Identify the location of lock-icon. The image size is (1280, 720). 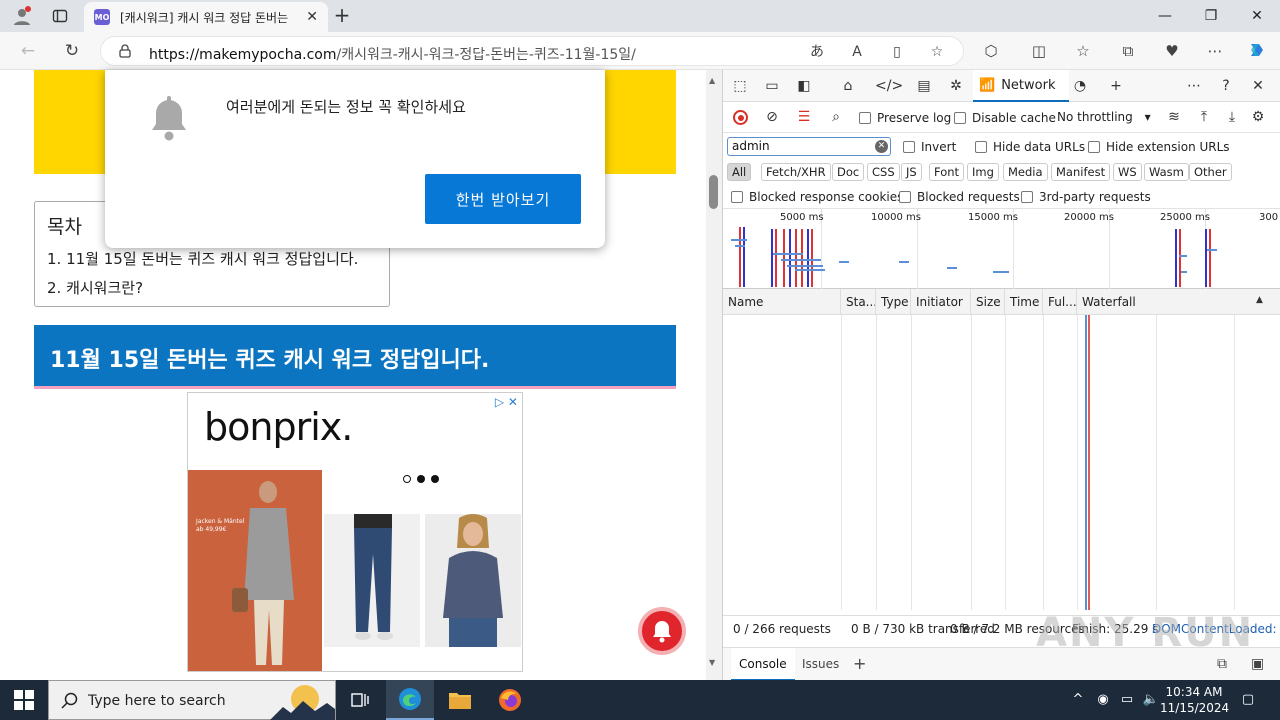
(125, 51).